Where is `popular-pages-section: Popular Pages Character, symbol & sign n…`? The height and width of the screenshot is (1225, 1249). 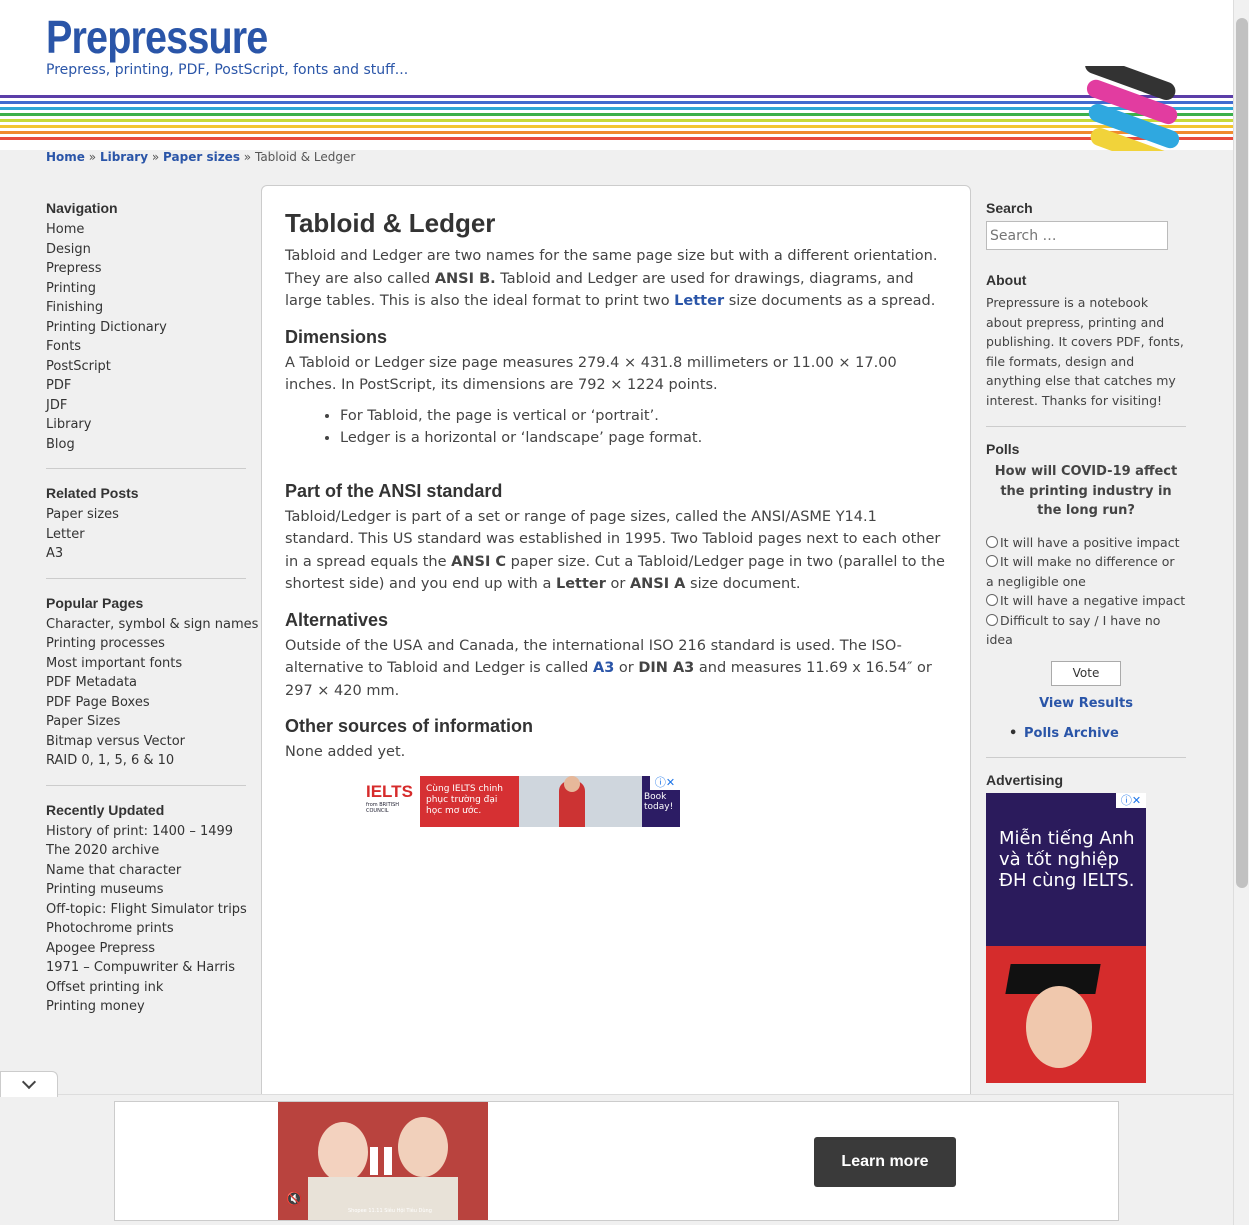 popular-pages-section: Popular Pages Character, symbol & sign n… is located at coordinates (152, 690).